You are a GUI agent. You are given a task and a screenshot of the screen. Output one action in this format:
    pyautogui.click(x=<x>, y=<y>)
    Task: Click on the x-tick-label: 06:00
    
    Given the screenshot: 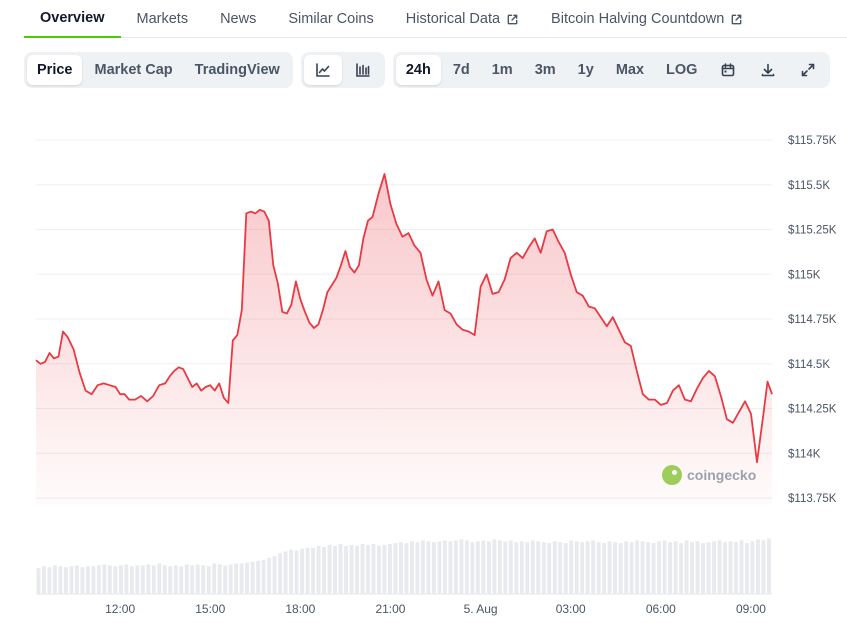 What is the action you would take?
    pyautogui.click(x=661, y=609)
    